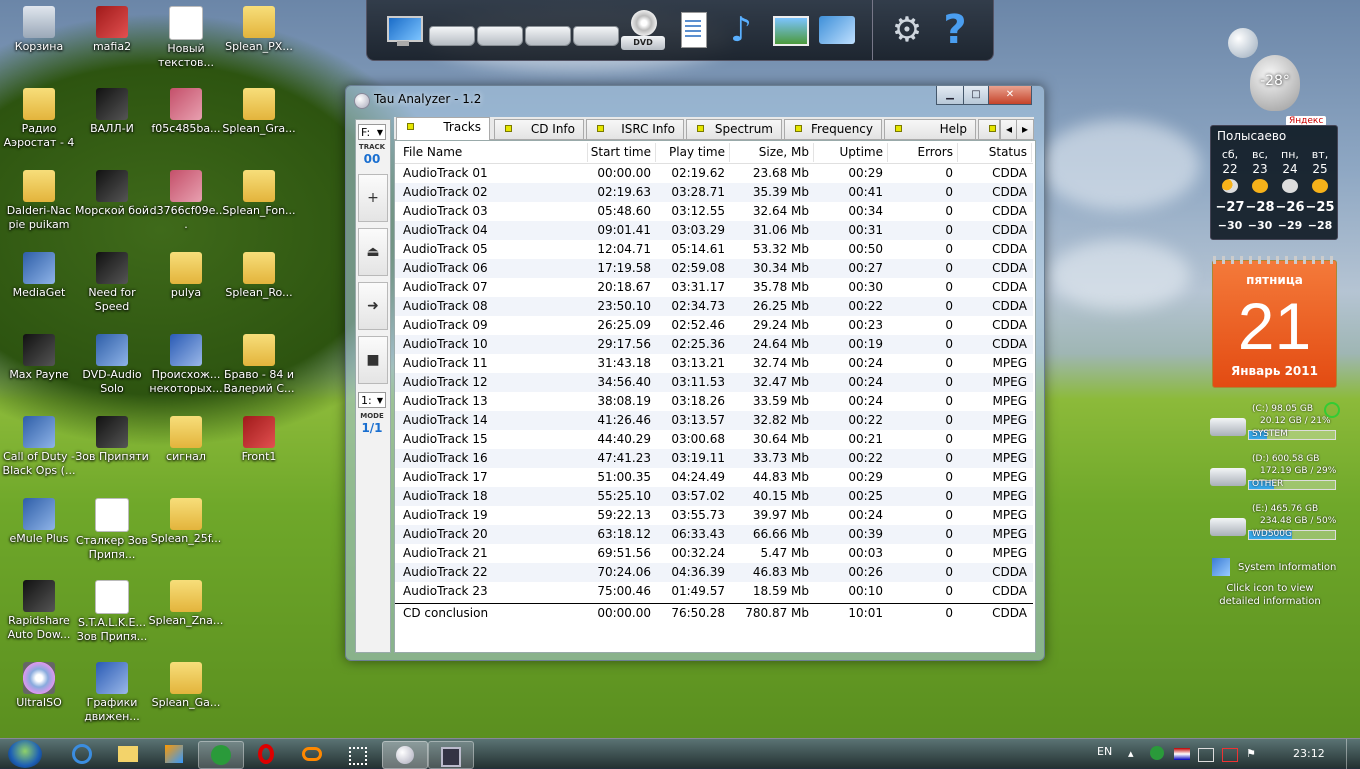 Image resolution: width=1360 pixels, height=769 pixels. Describe the element at coordinates (25, 754) in the screenshot. I see `start-orb-icon` at that location.